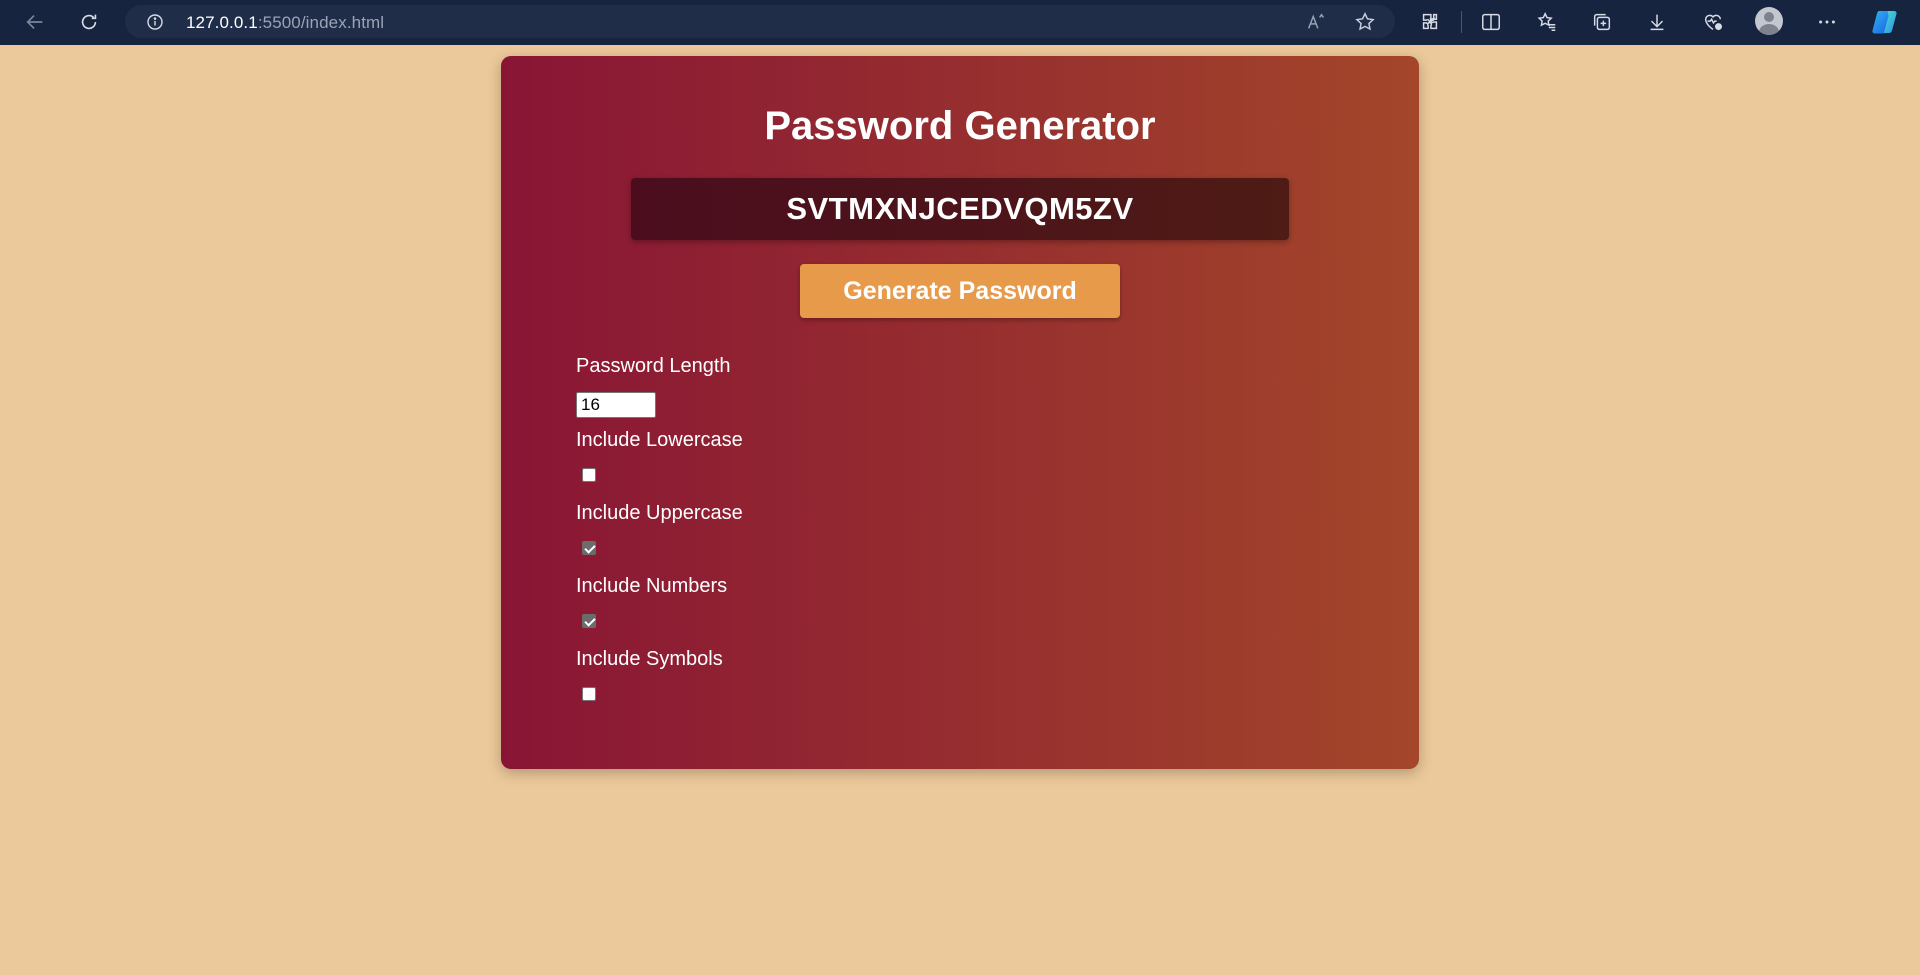  What do you see at coordinates (35, 22) in the screenshot?
I see `back-icon` at bounding box center [35, 22].